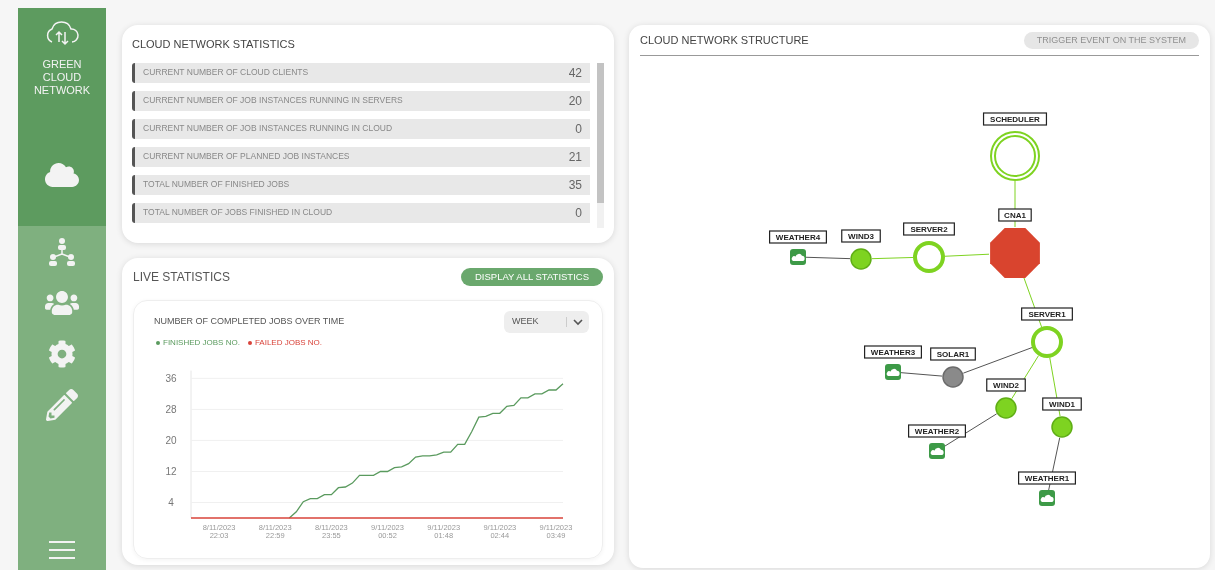 The width and height of the screenshot is (1215, 570). Describe the element at coordinates (893, 352) in the screenshot. I see `node-label: WEATHER3` at that location.